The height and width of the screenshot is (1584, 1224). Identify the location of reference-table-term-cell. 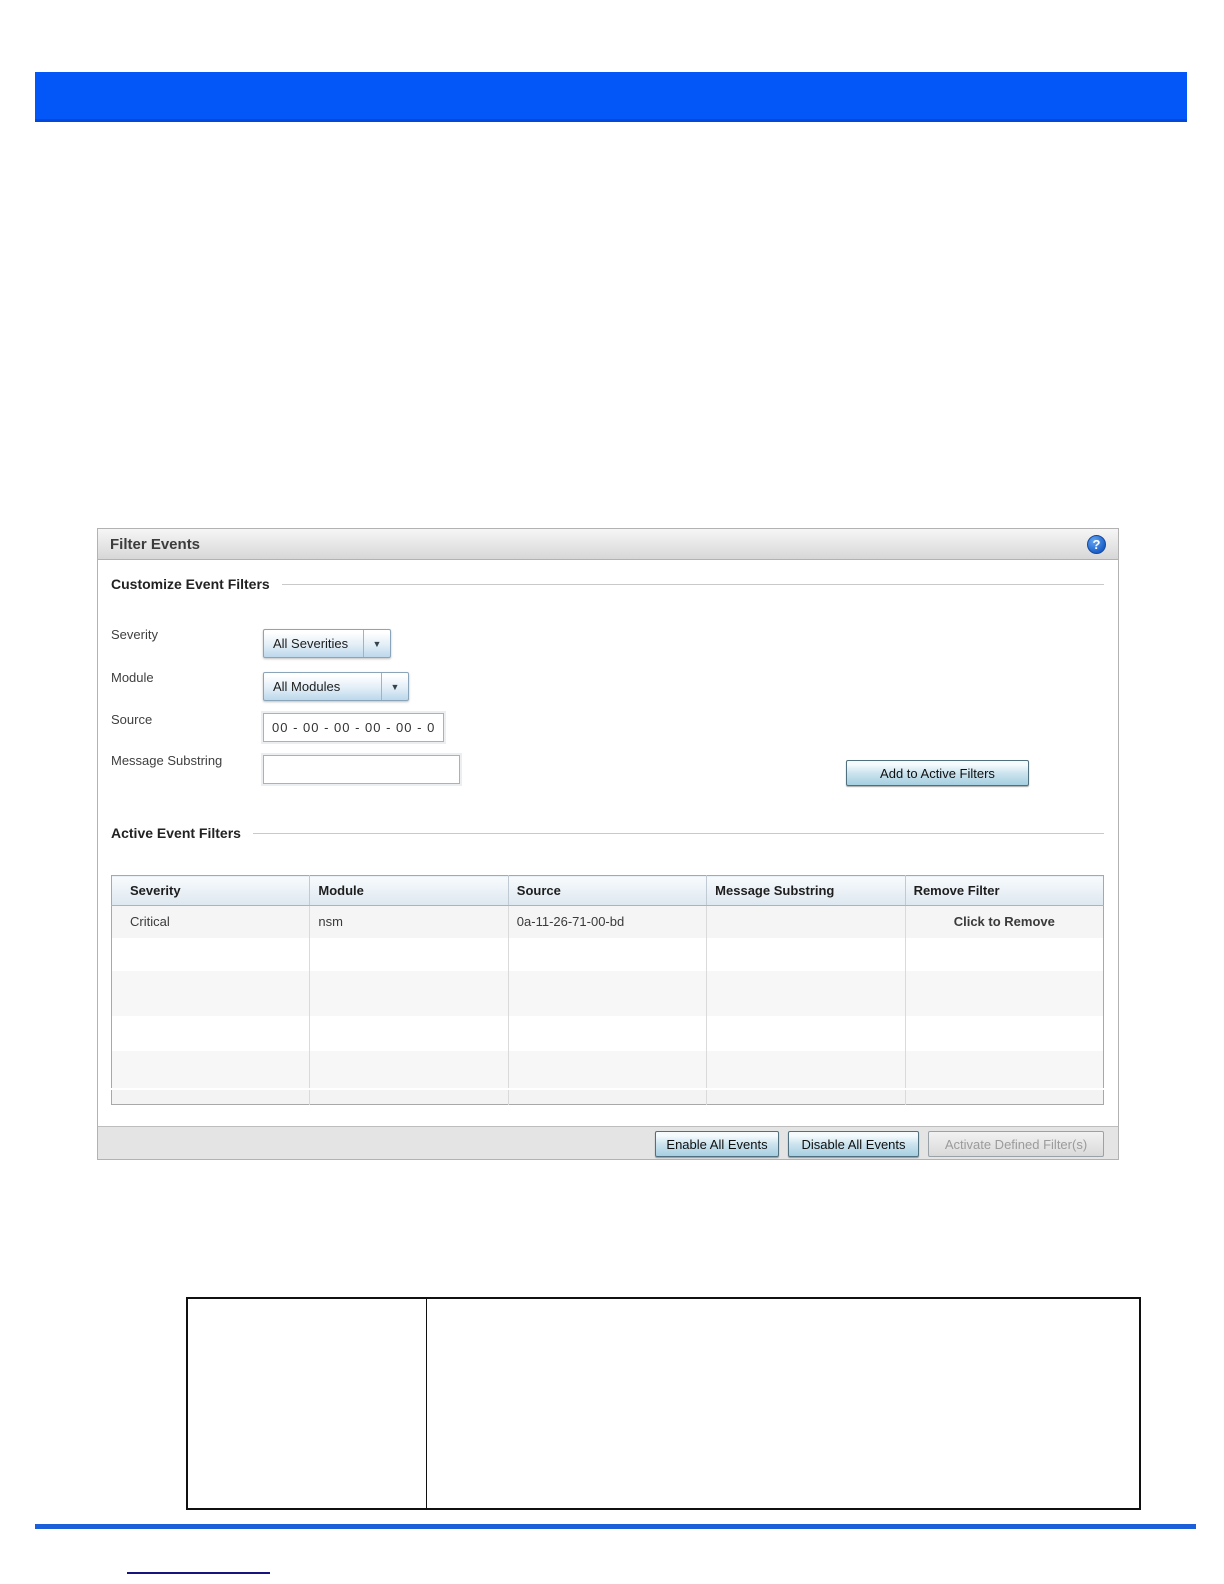
(307, 1403).